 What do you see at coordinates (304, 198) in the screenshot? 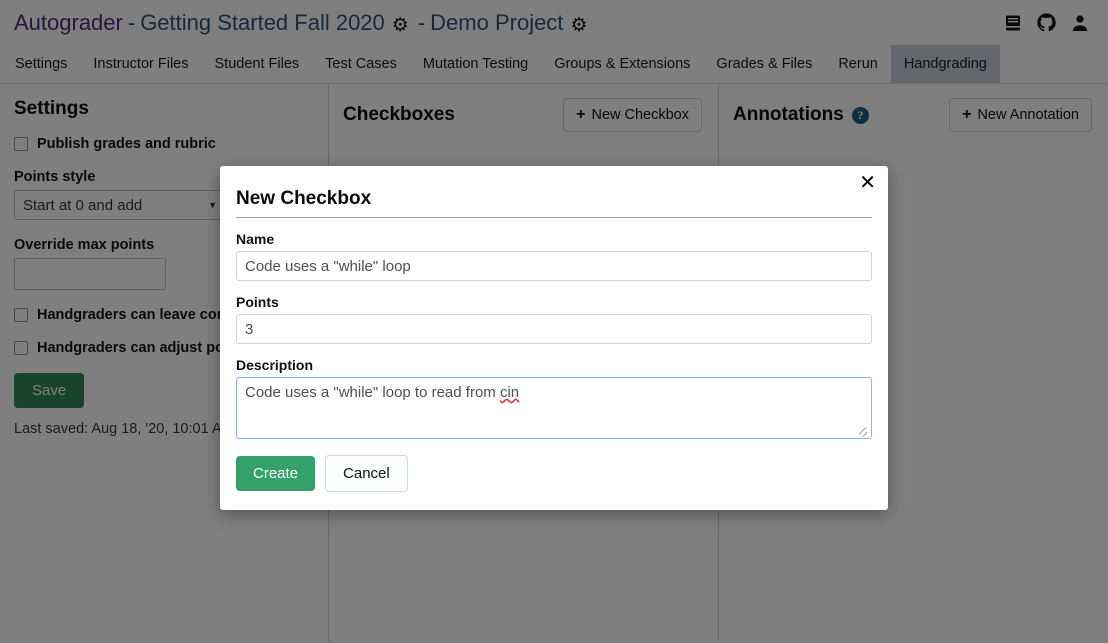
I see `modal-title: New Checkbox` at bounding box center [304, 198].